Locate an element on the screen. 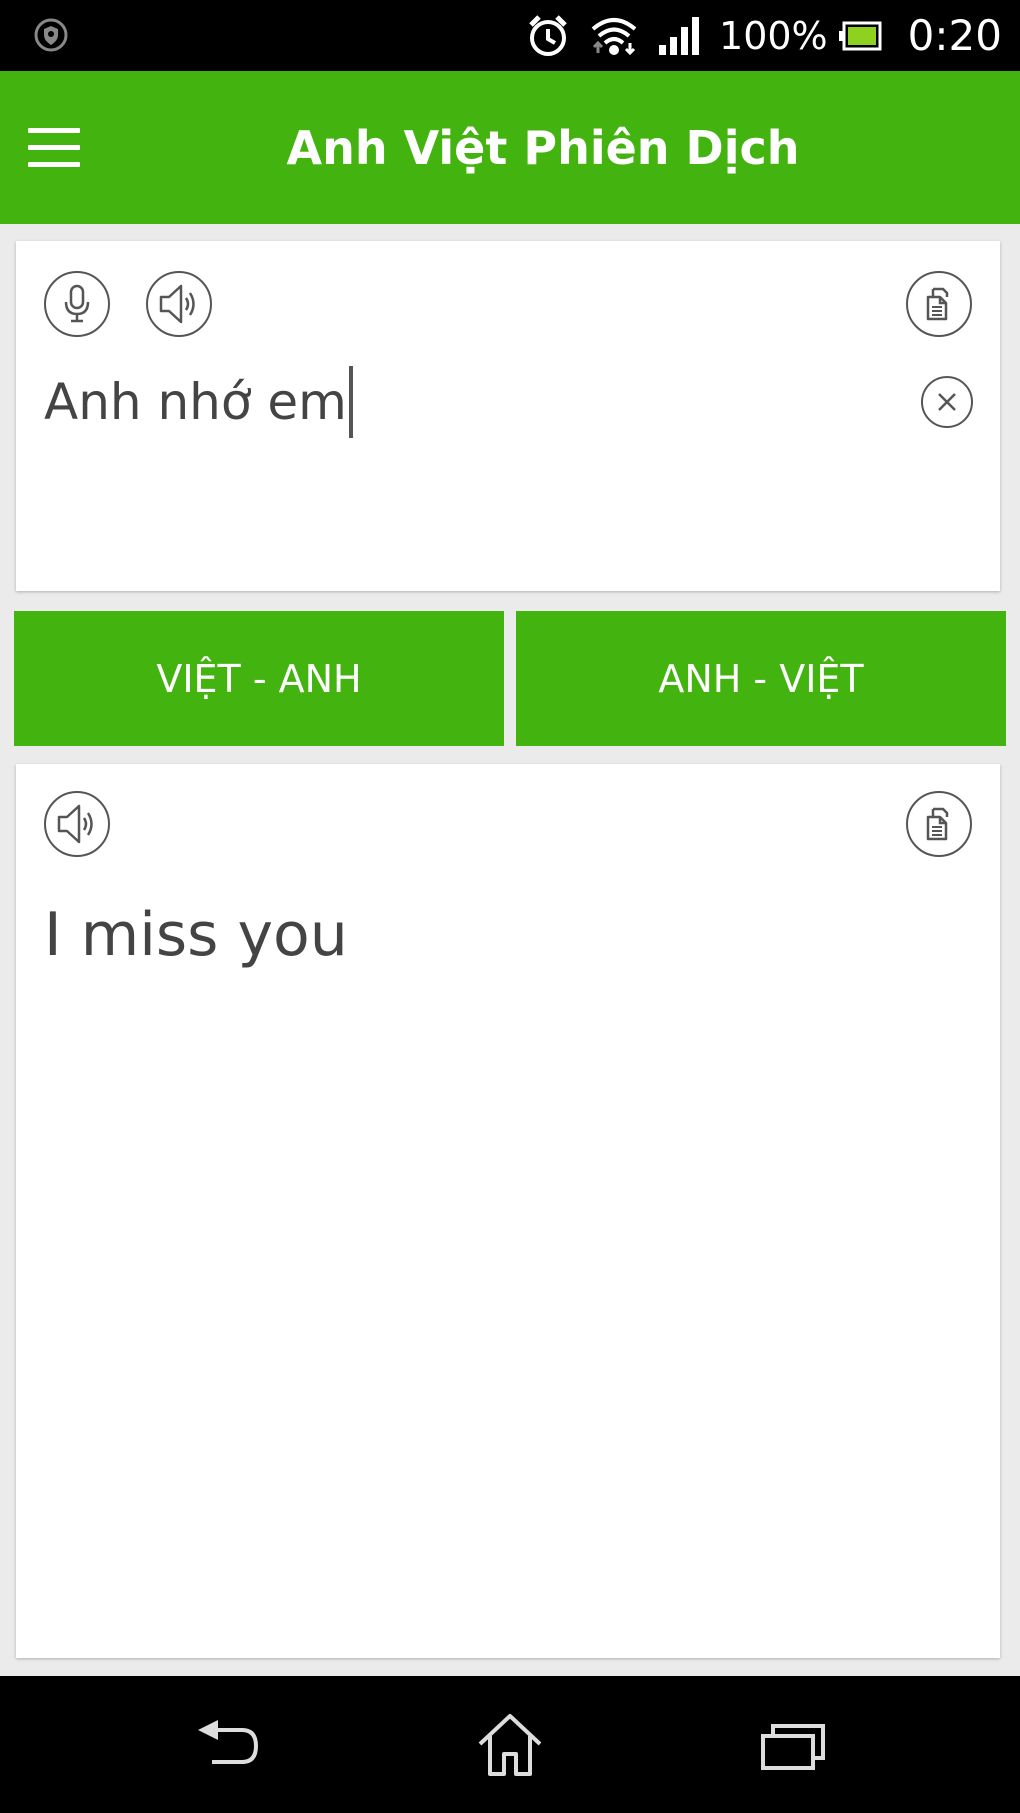  app-bar: Anh Việt Phiên Dịch is located at coordinates (510, 147).